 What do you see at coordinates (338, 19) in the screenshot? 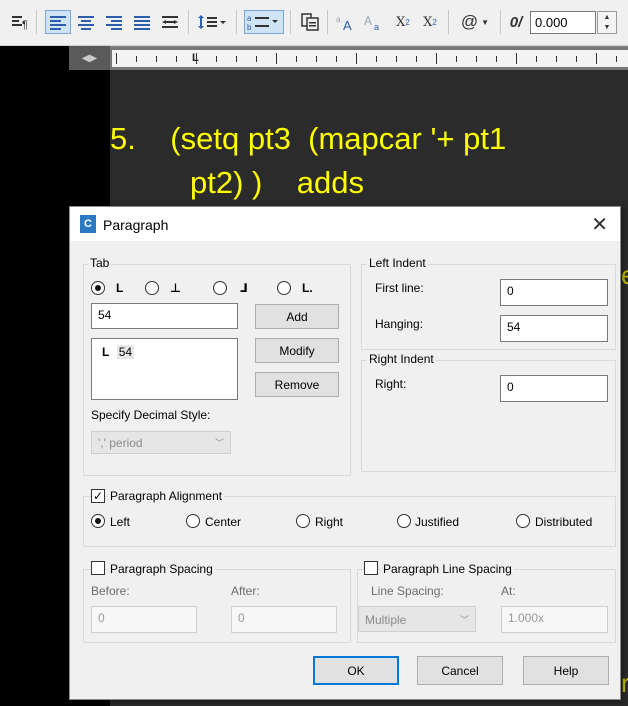
I see `svg-text: a` at bounding box center [338, 19].